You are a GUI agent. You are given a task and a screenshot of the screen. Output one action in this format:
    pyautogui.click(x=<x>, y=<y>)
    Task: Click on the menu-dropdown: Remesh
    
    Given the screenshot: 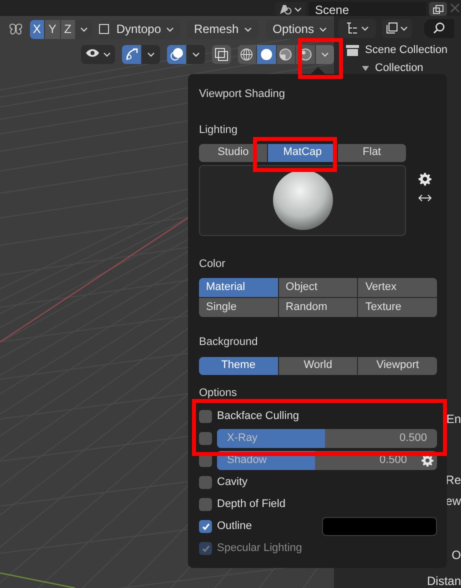 What is the action you would take?
    pyautogui.click(x=222, y=29)
    